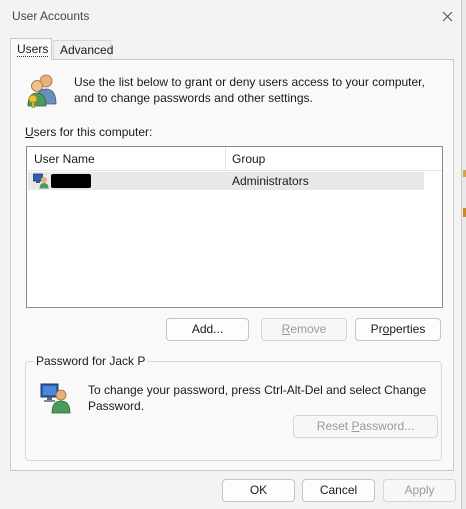 The height and width of the screenshot is (509, 466). I want to click on user-group-cell: Administrators, so click(270, 181).